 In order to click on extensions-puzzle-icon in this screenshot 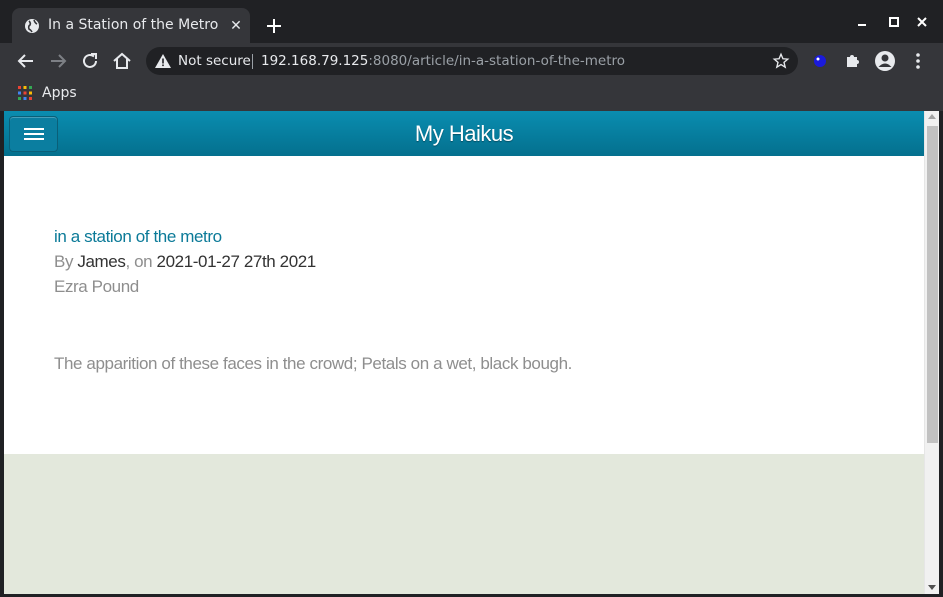, I will do `click(853, 61)`.